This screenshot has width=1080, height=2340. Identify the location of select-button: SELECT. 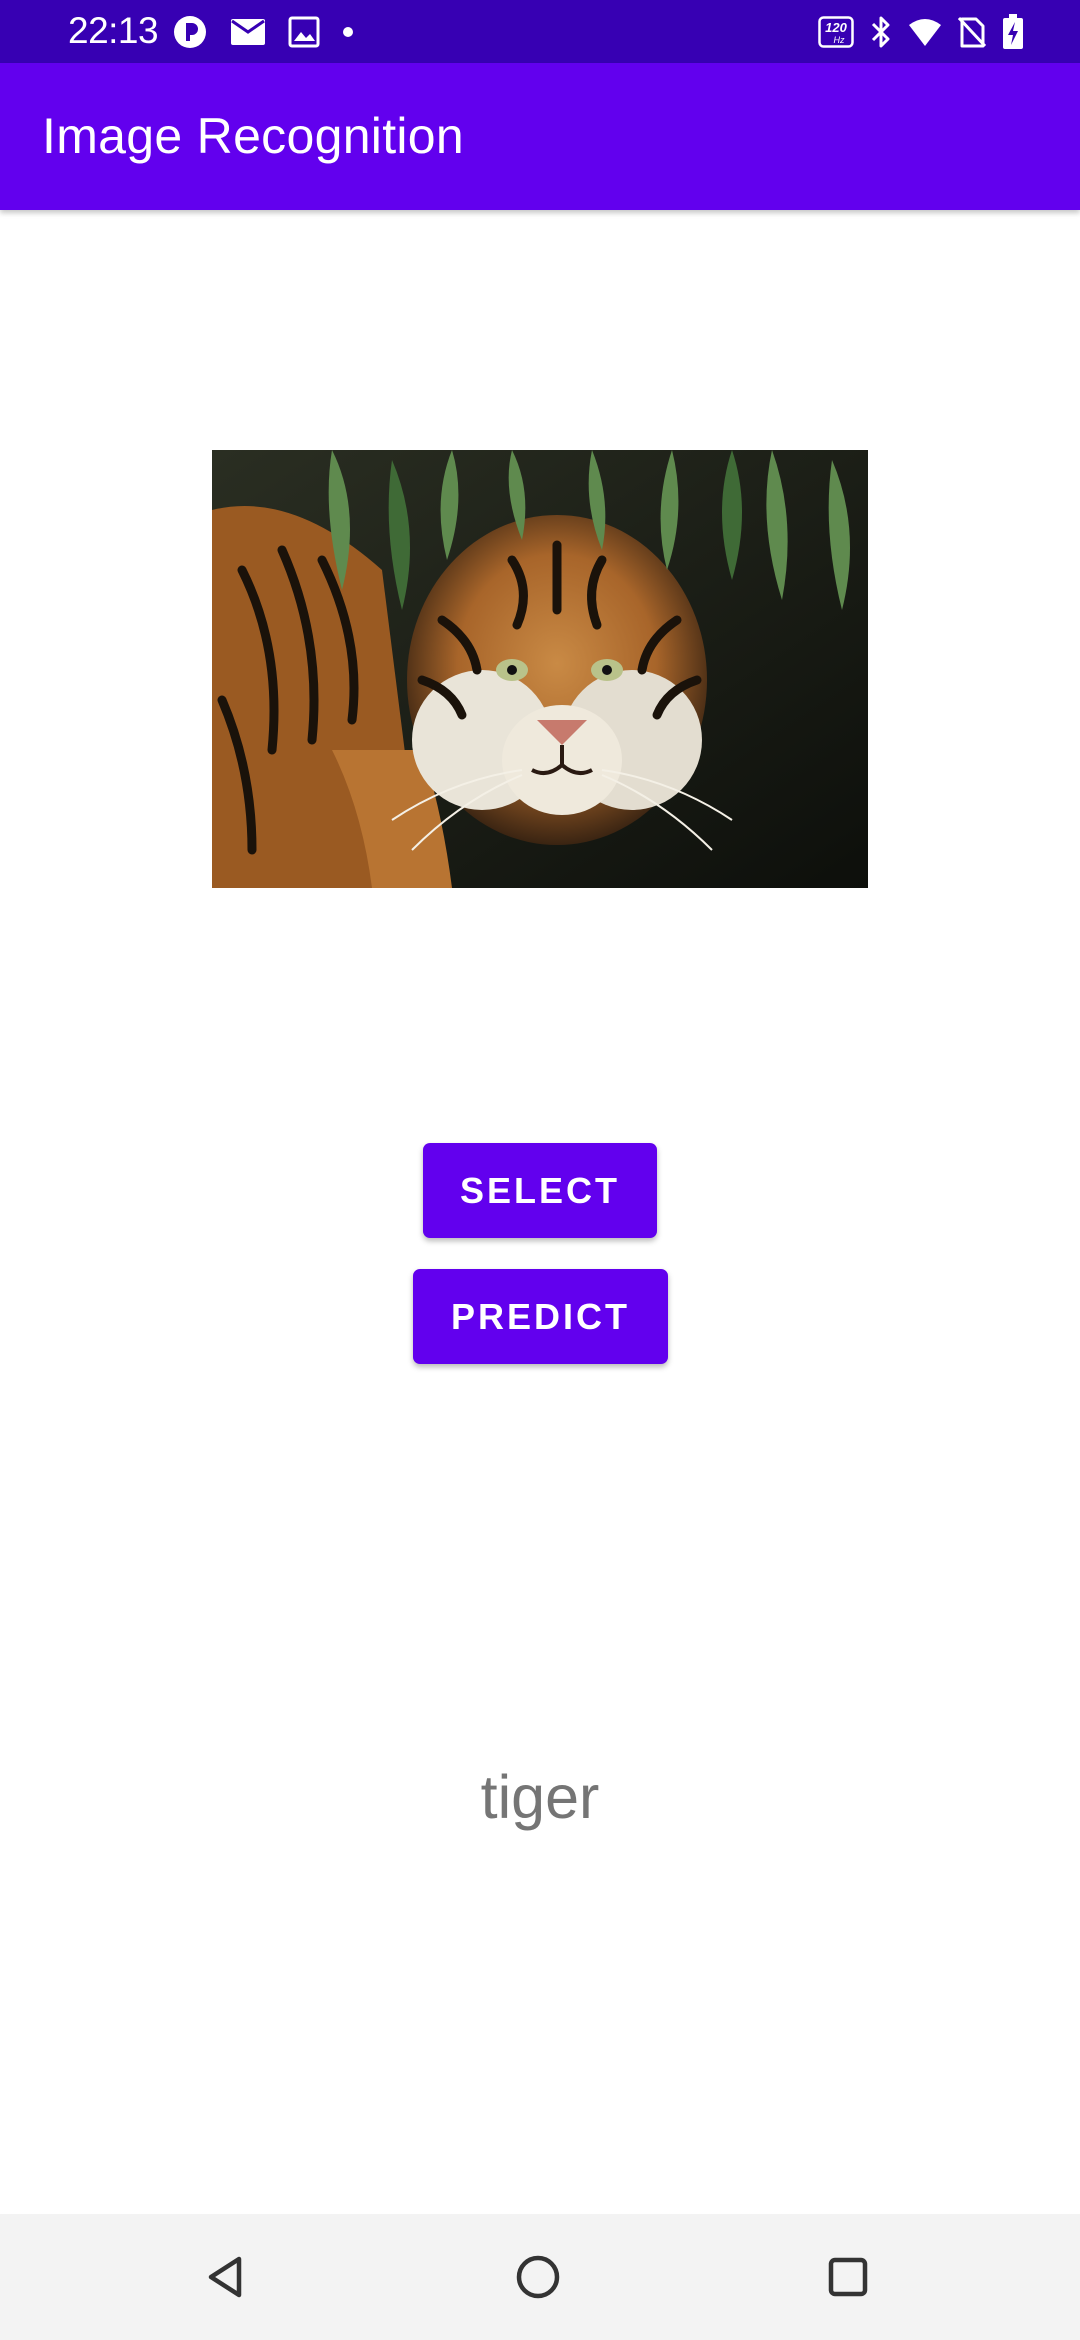
(540, 1190).